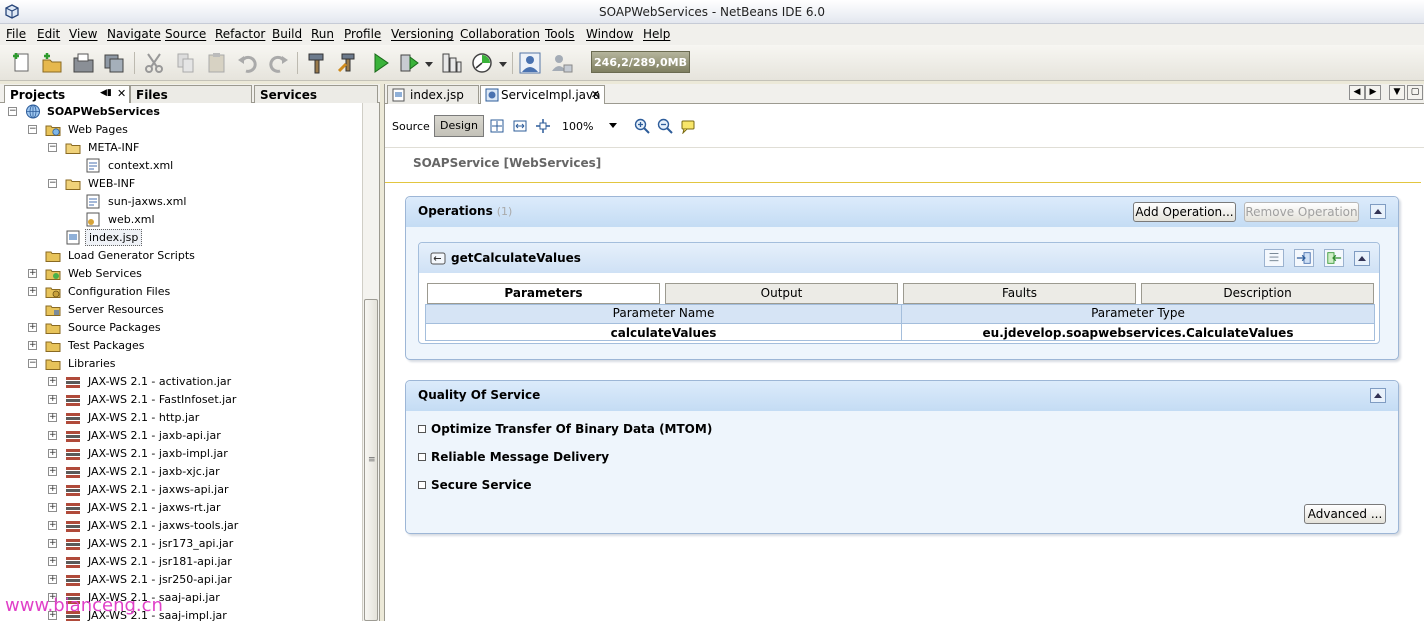 Image resolution: width=1424 pixels, height=621 pixels. I want to click on collaboration-logout-icon, so click(562, 63).